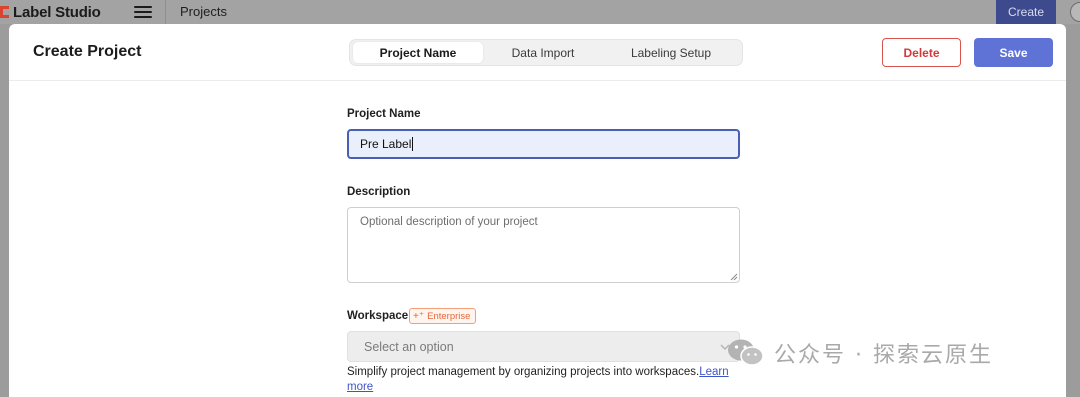  I want to click on modal-title: Create Project, so click(87, 51).